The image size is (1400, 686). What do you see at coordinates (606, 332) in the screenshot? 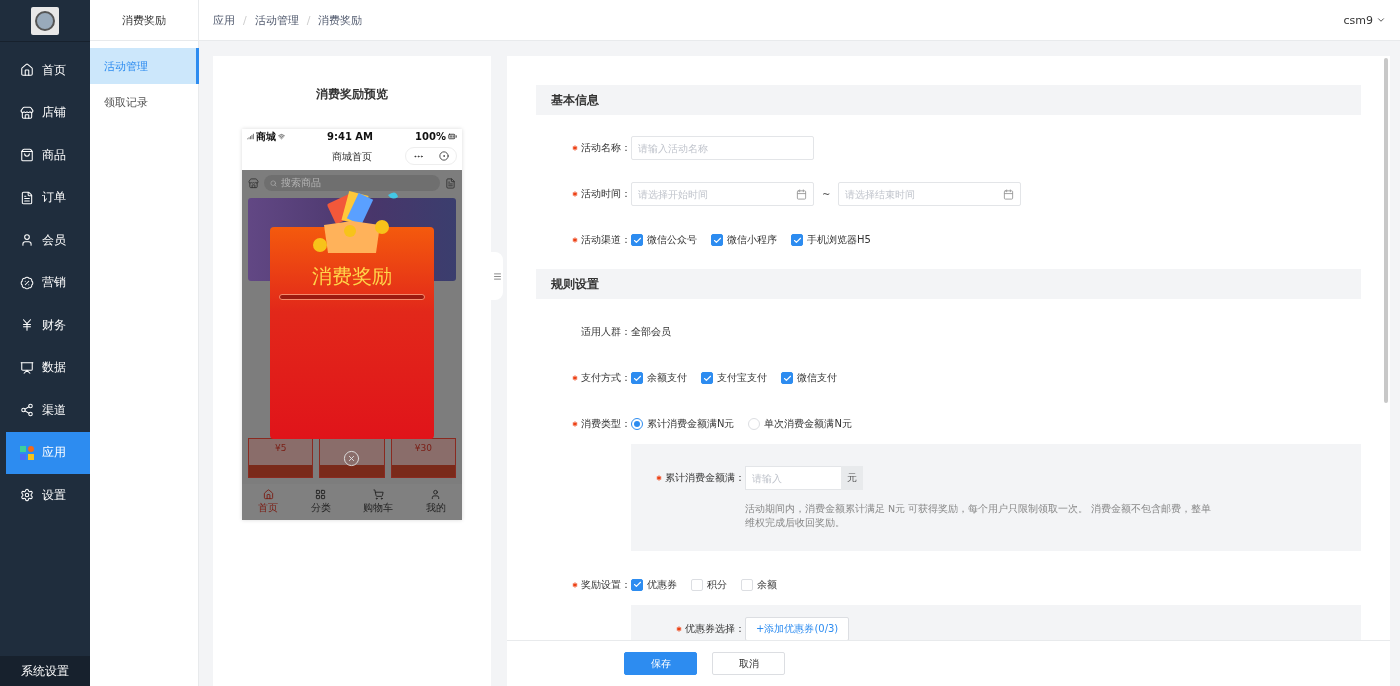
I see `field-label: 适用人群：` at bounding box center [606, 332].